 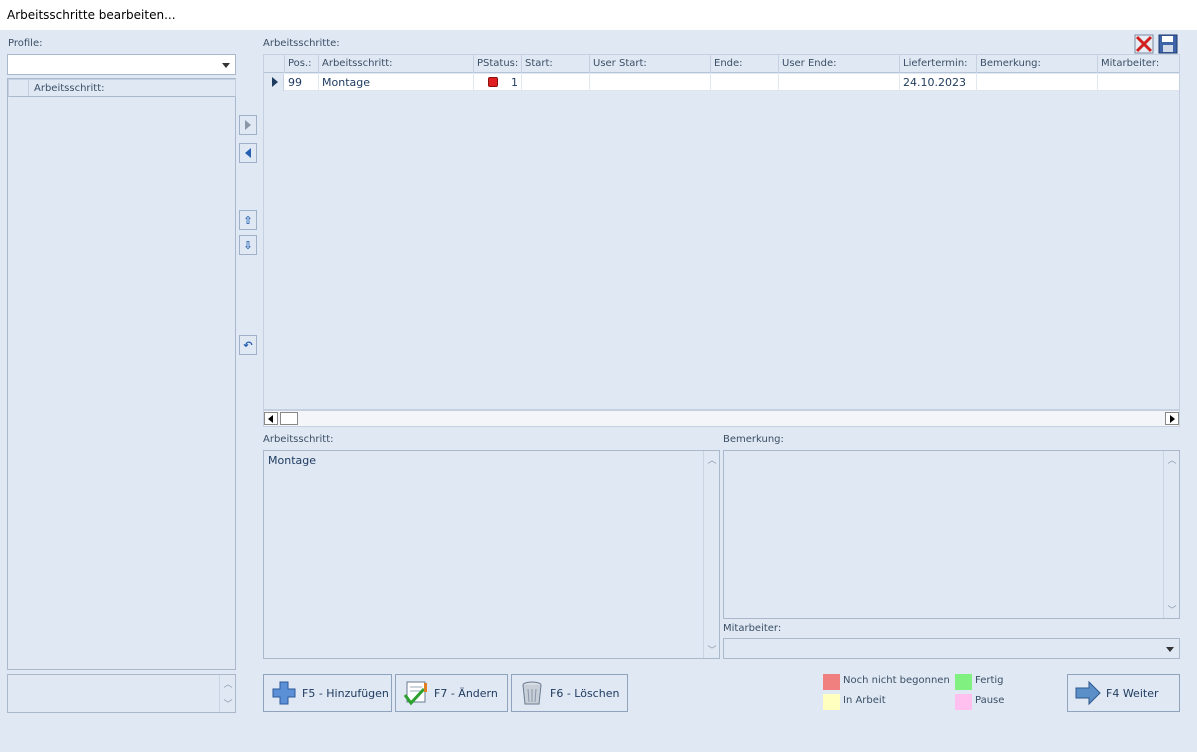 I want to click on arbeitsschritte-label: Arbeitsschritte:, so click(x=301, y=43).